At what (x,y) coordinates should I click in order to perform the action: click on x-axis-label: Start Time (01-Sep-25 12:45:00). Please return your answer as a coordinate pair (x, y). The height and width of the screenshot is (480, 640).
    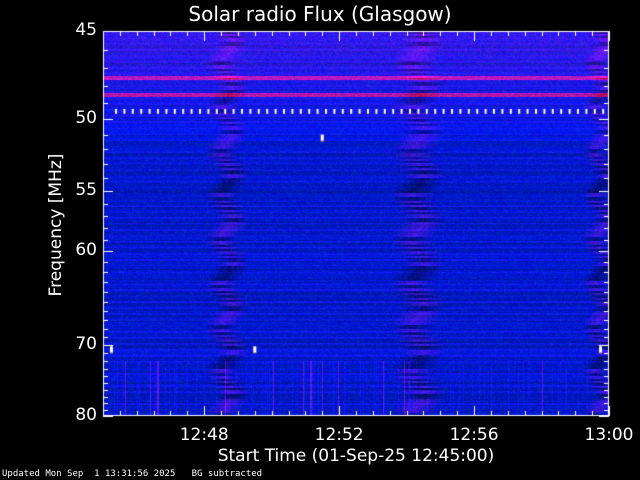
    Looking at the image, I should click on (356, 456).